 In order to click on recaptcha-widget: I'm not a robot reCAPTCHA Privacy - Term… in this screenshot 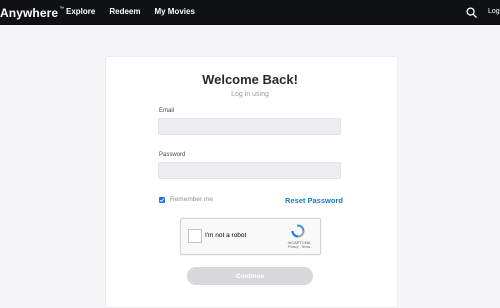, I will do `click(250, 236)`.